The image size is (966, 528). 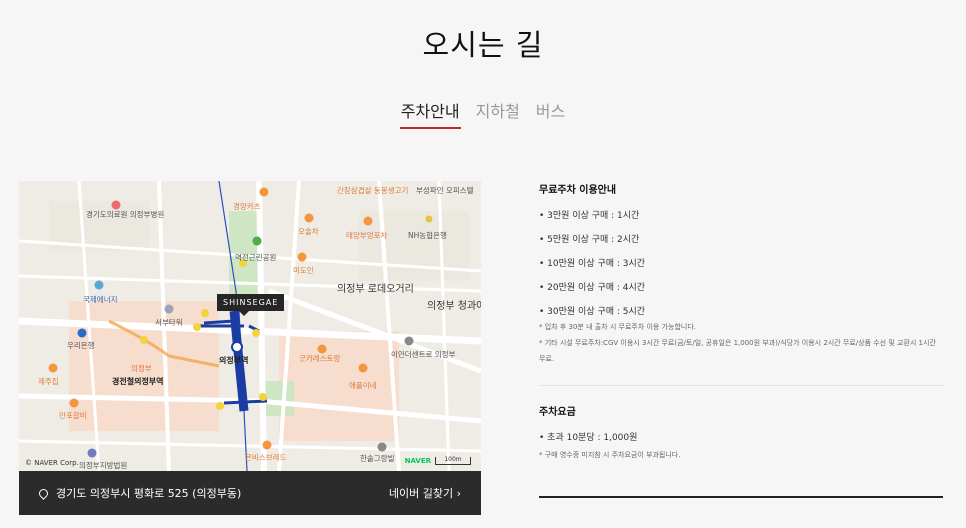 I want to click on address-row: 경기도 의정부시 평화로 525 (의정부동), so click(x=139, y=493).